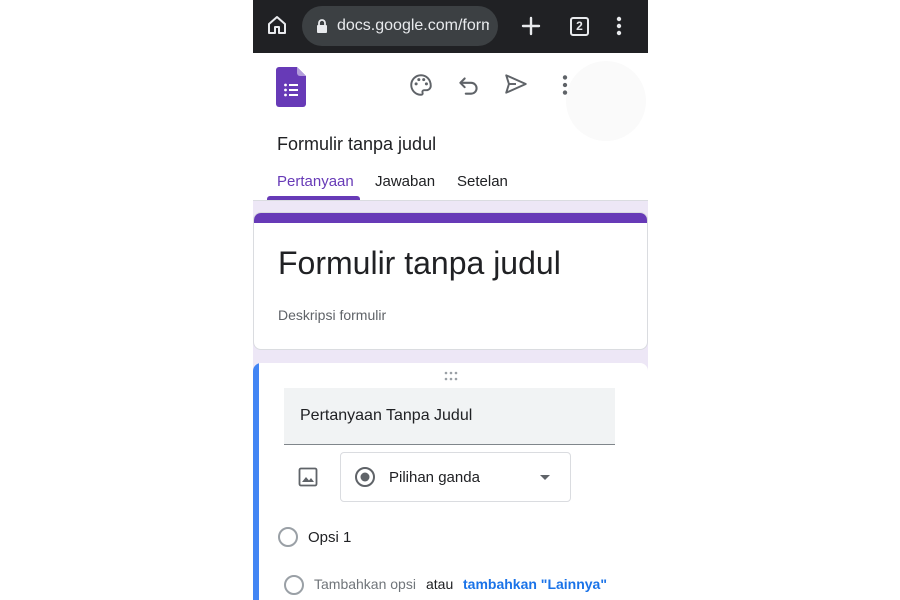 This screenshot has height=600, width=900. I want to click on title-card-accent, so click(450, 218).